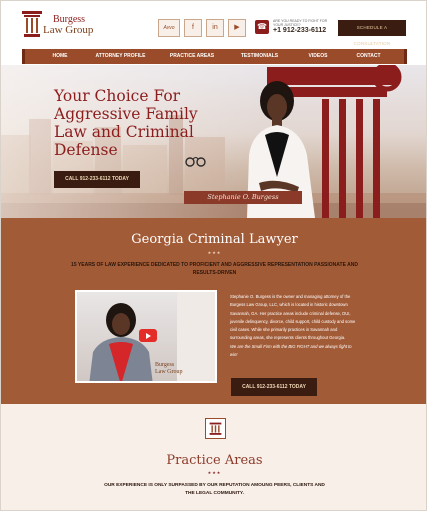 The image size is (427, 511). What do you see at coordinates (274, 387) in the screenshot?
I see `section-call-button: CALL 912-233-6112 TODAY` at bounding box center [274, 387].